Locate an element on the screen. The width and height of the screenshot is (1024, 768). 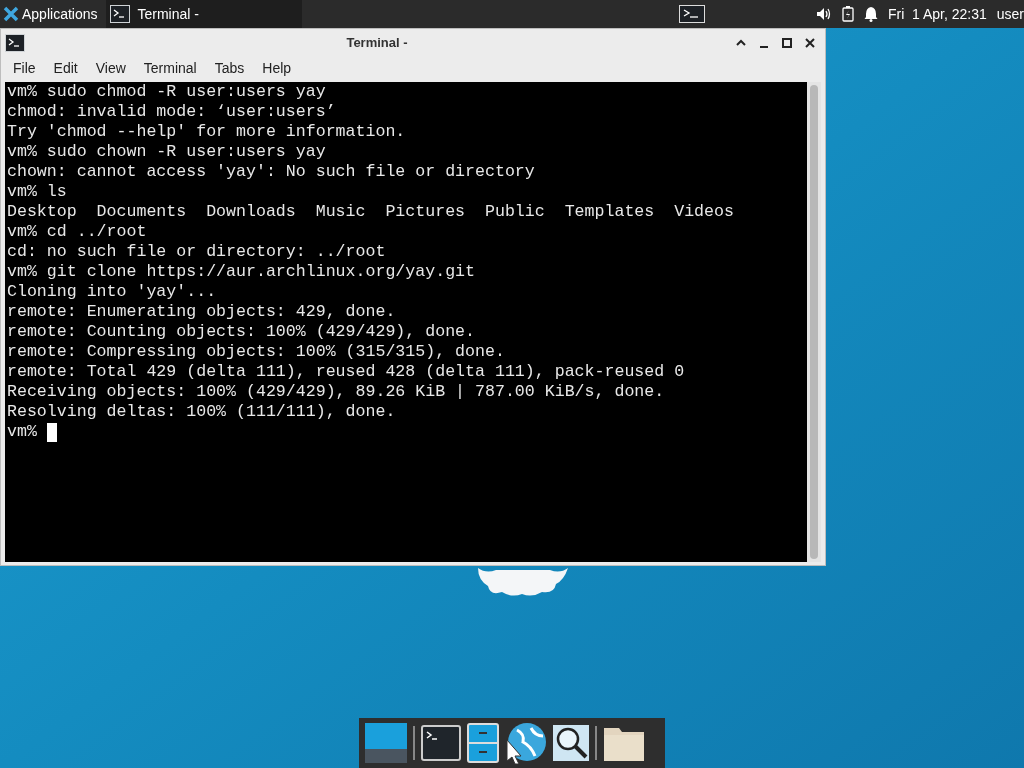
user-name: user is located at coordinates (1010, 14).